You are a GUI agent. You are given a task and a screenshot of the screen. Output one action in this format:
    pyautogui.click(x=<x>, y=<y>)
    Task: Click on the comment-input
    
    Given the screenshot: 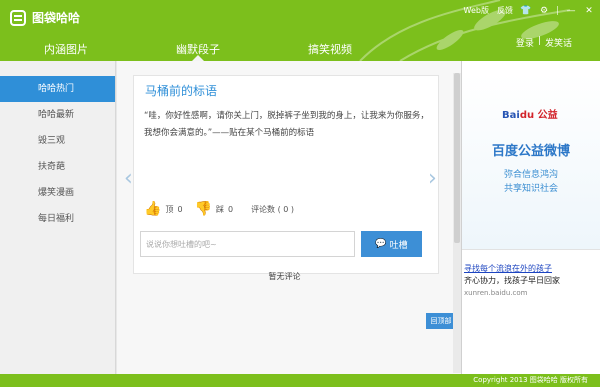 What is the action you would take?
    pyautogui.click(x=247, y=244)
    